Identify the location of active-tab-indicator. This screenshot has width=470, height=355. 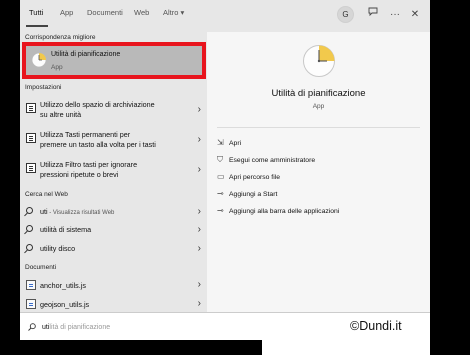
(37, 26).